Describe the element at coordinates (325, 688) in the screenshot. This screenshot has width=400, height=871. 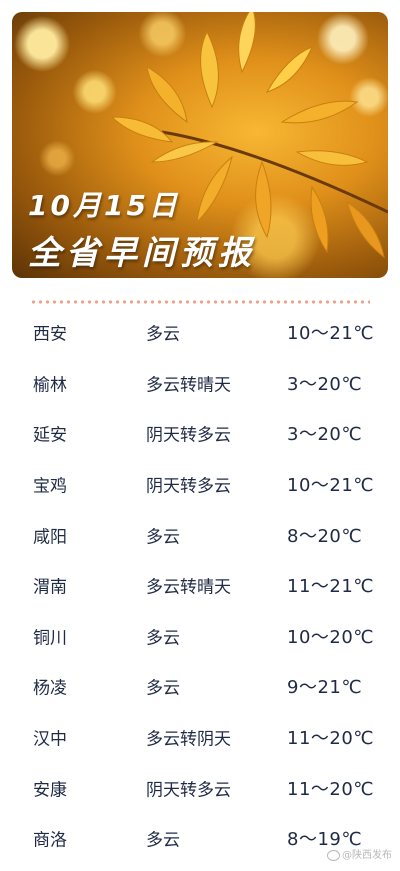
I see `temperature-range: 9～21℃` at that location.